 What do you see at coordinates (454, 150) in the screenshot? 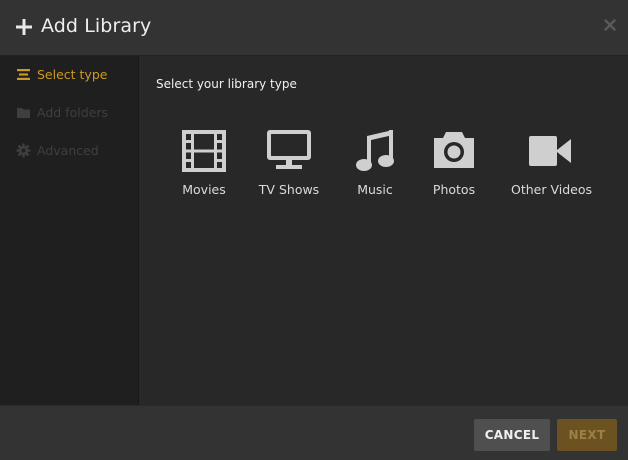
I see `camera-icon` at bounding box center [454, 150].